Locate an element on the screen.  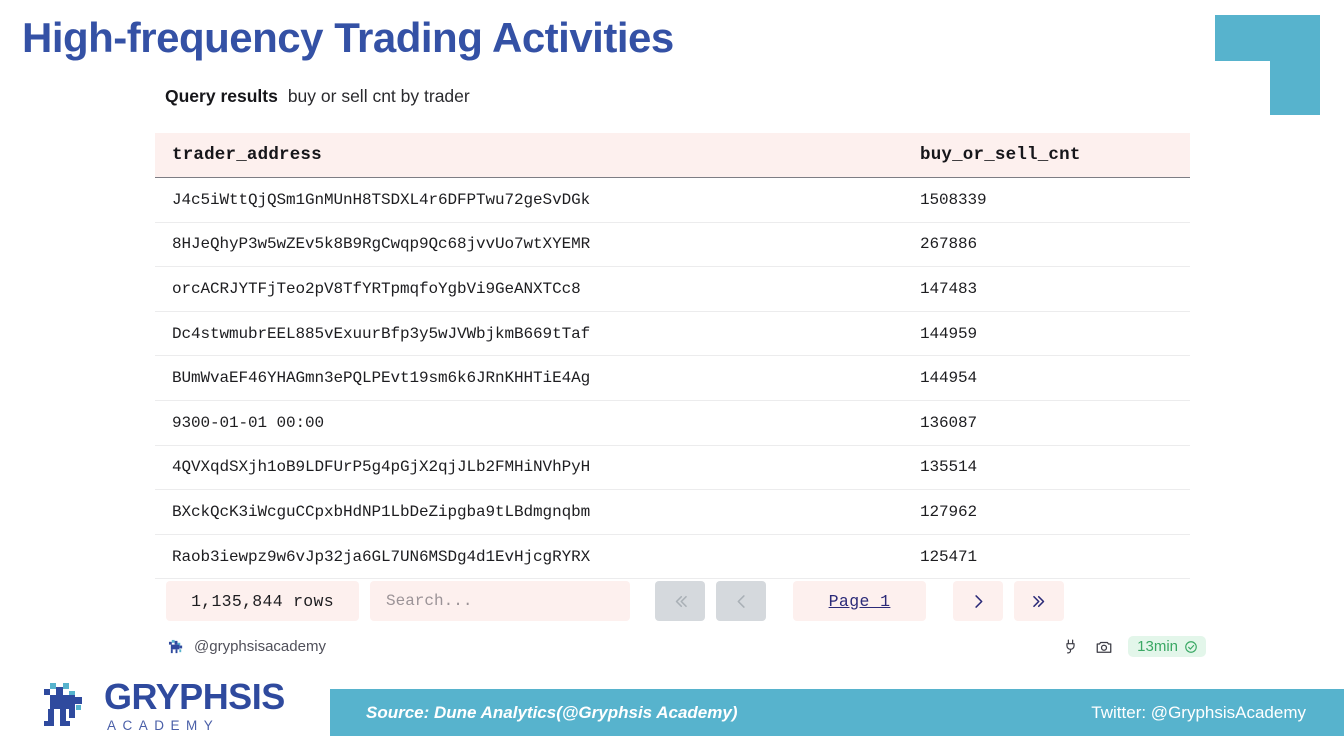
cell-buy-or-sell-cnt: 125471 is located at coordinates (1046, 557).